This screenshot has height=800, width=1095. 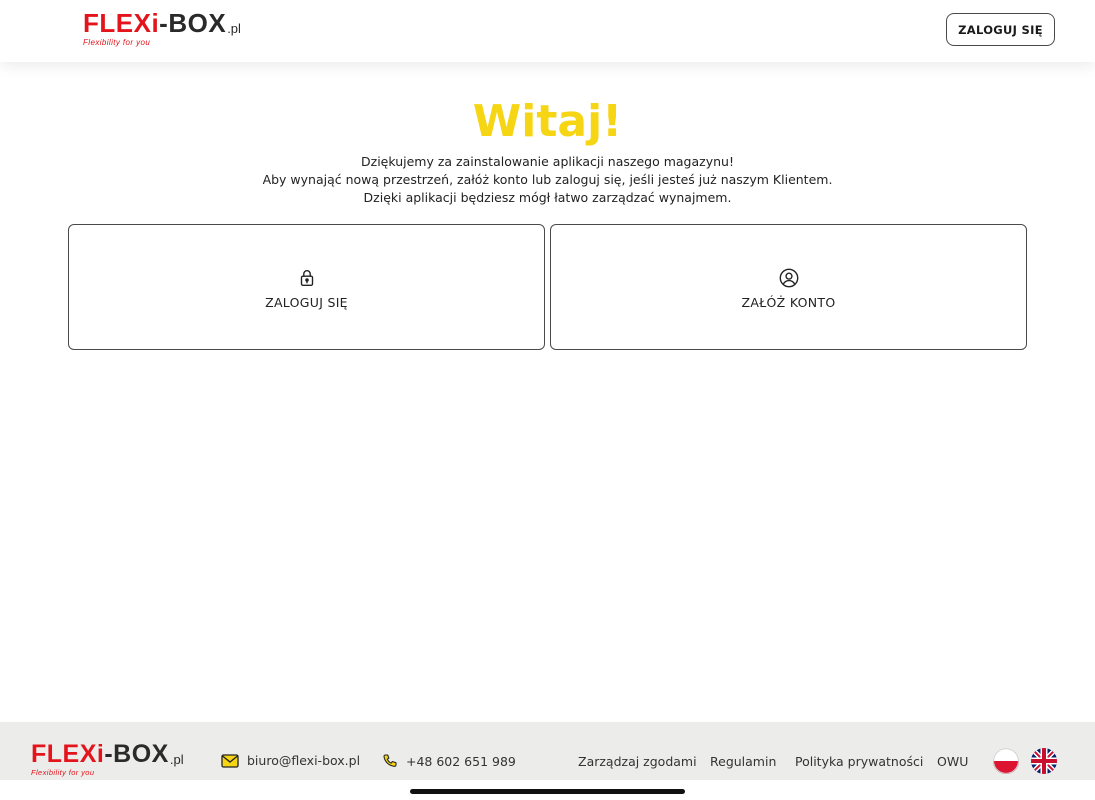 What do you see at coordinates (547, 121) in the screenshot?
I see `welcome-title: Witaj!` at bounding box center [547, 121].